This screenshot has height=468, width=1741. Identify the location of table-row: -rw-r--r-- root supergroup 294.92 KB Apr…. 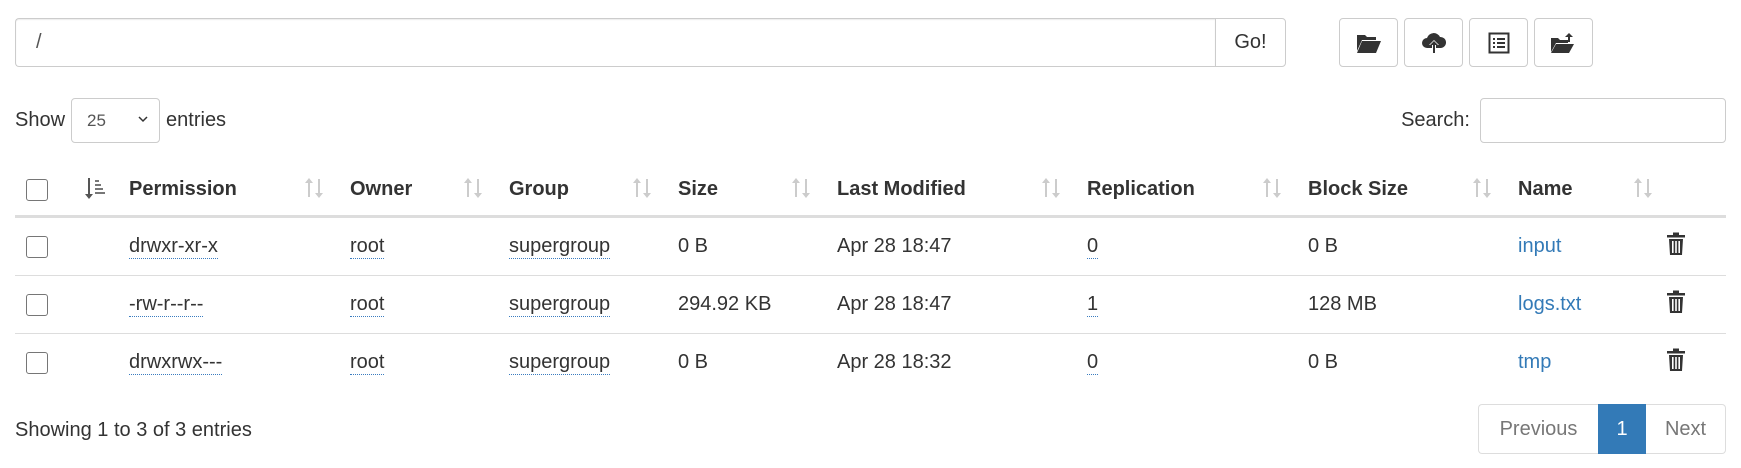
(870, 305).